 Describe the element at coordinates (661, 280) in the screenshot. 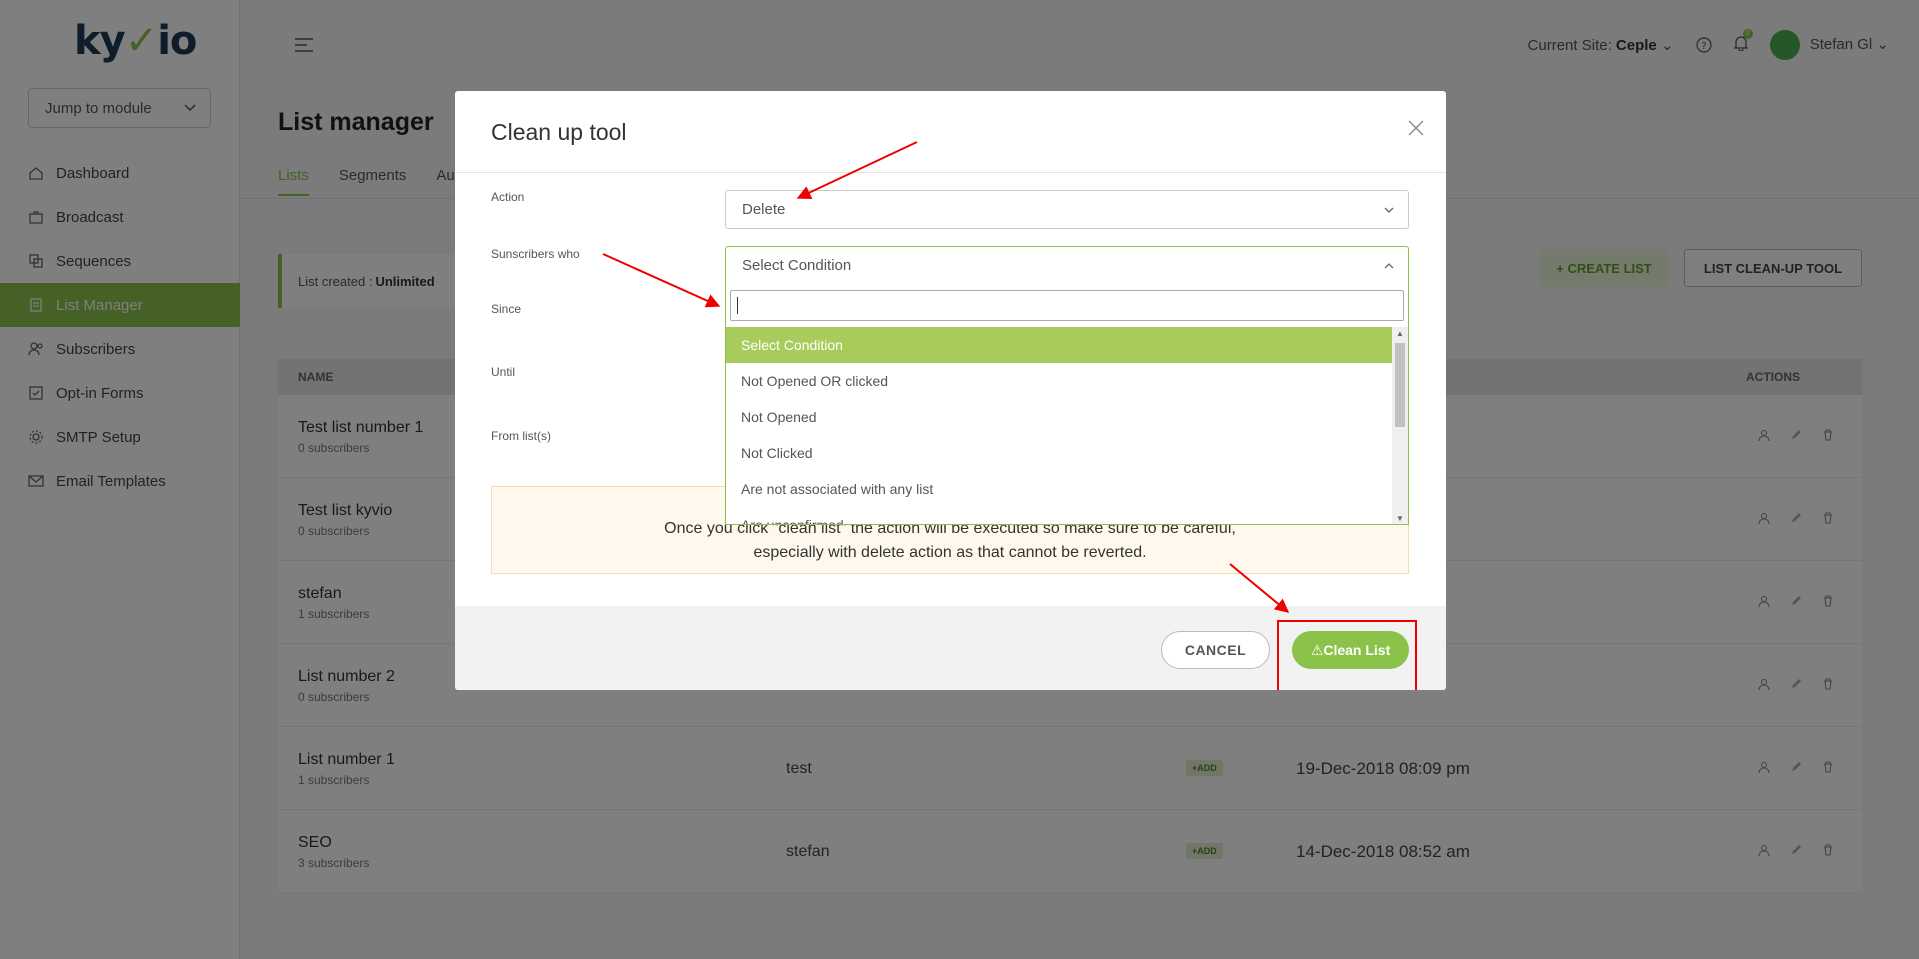

I see `annotation-arrow-condition` at that location.